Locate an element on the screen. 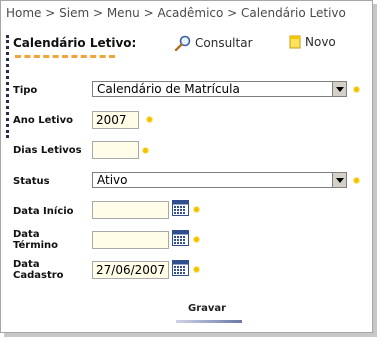  data-termino-label-line2: Término is located at coordinates (36, 245).